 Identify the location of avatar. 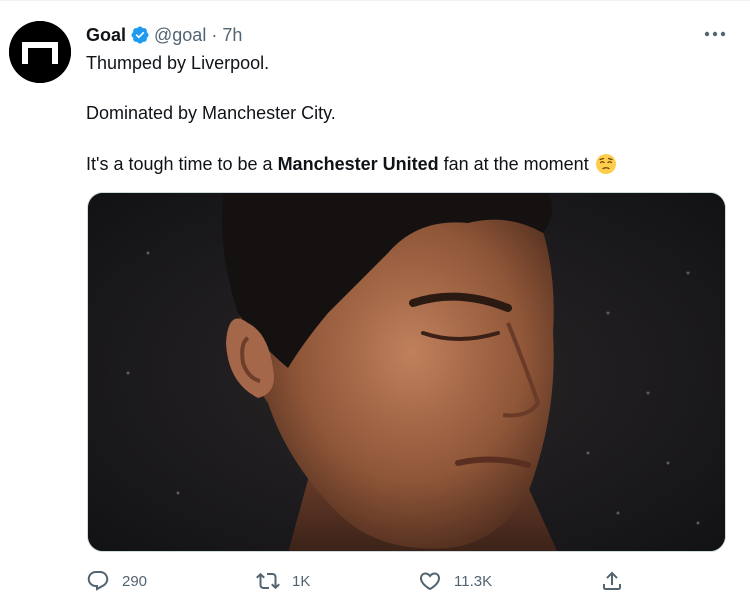
(40, 52).